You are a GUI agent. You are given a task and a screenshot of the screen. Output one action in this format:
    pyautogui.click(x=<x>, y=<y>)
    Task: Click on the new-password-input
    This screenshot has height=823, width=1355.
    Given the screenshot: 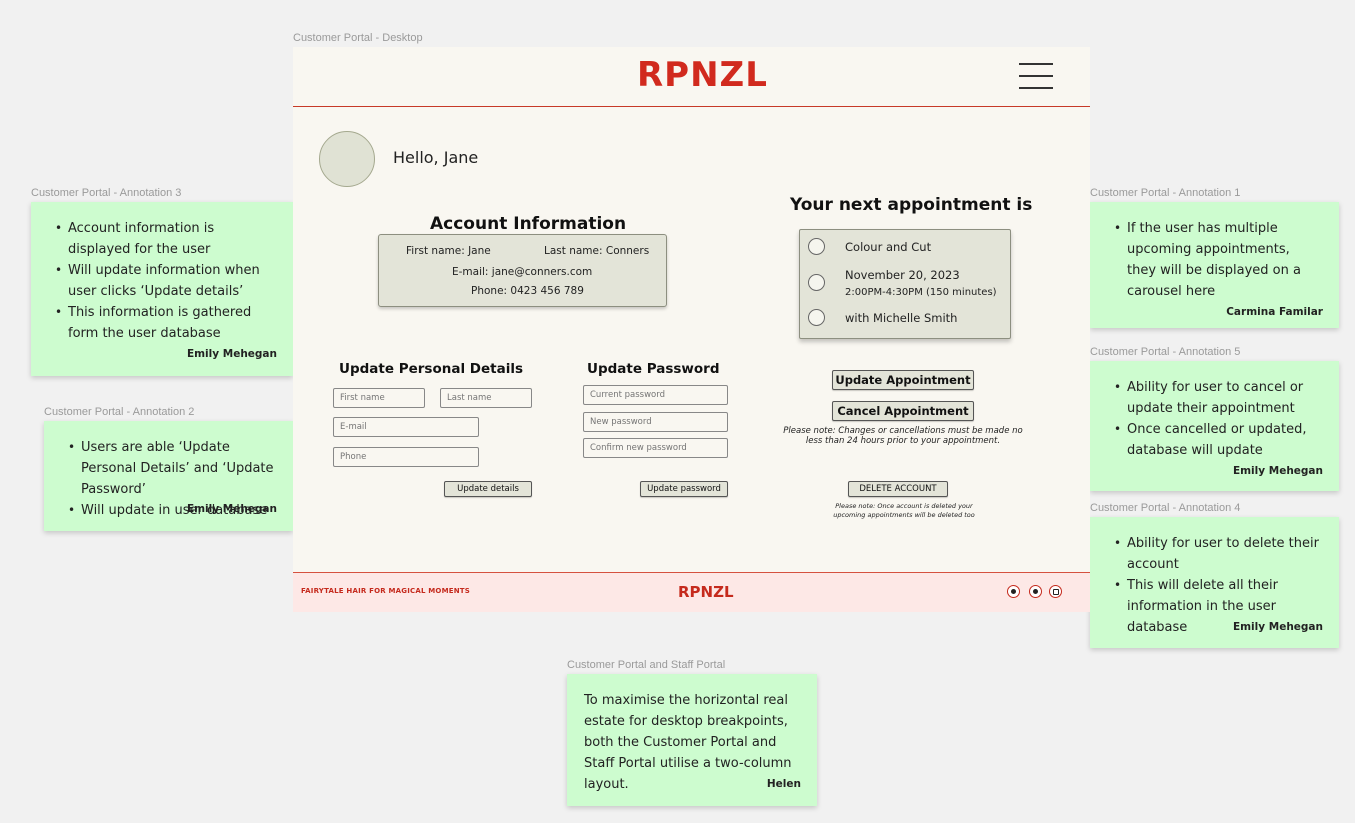 What is the action you would take?
    pyautogui.click(x=655, y=422)
    